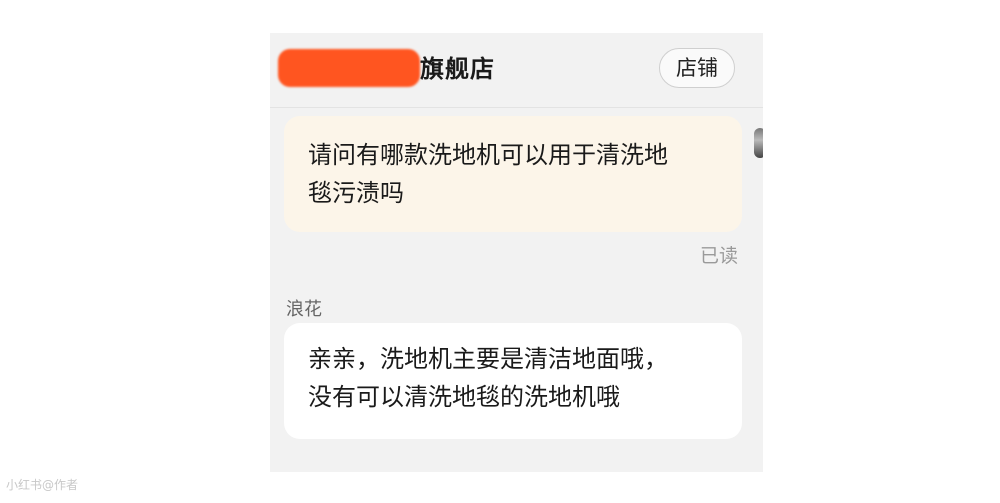  I want to click on store-button: 店铺, so click(697, 68).